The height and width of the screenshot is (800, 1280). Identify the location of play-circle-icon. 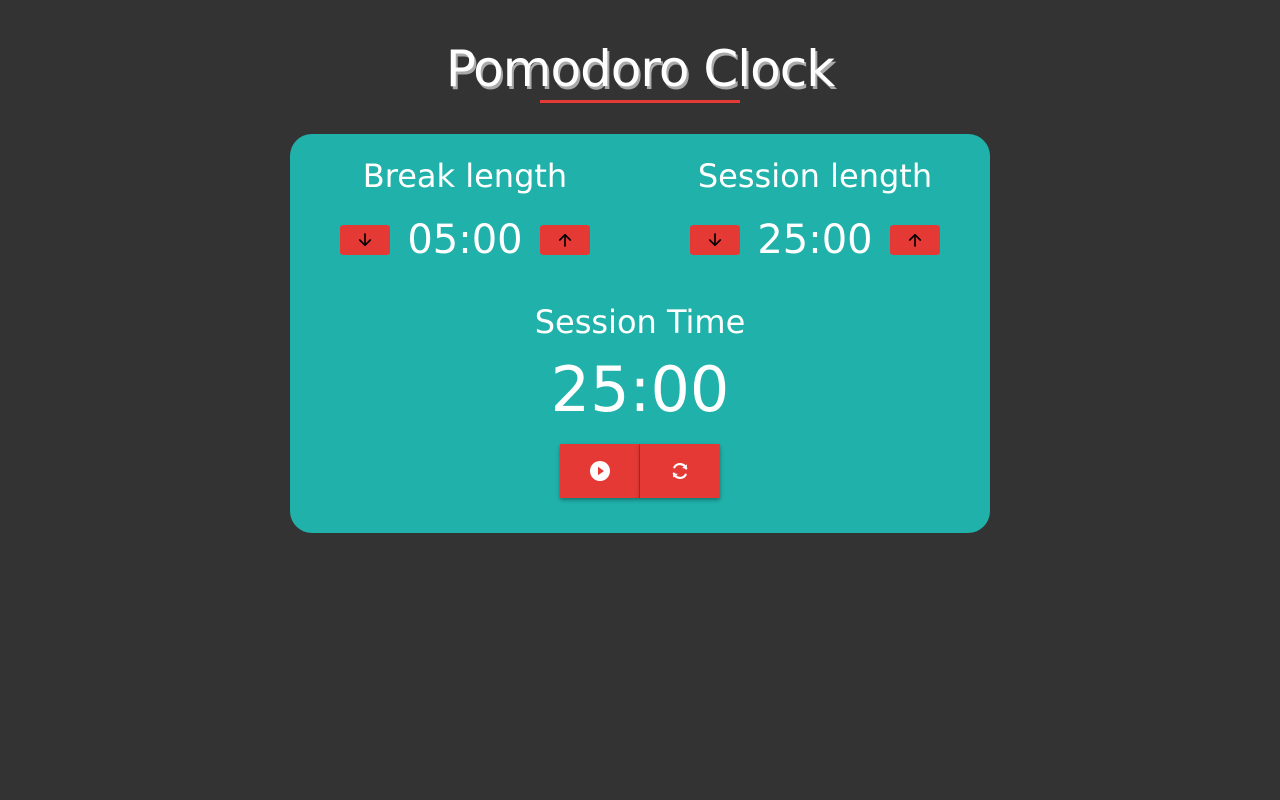
(599, 471).